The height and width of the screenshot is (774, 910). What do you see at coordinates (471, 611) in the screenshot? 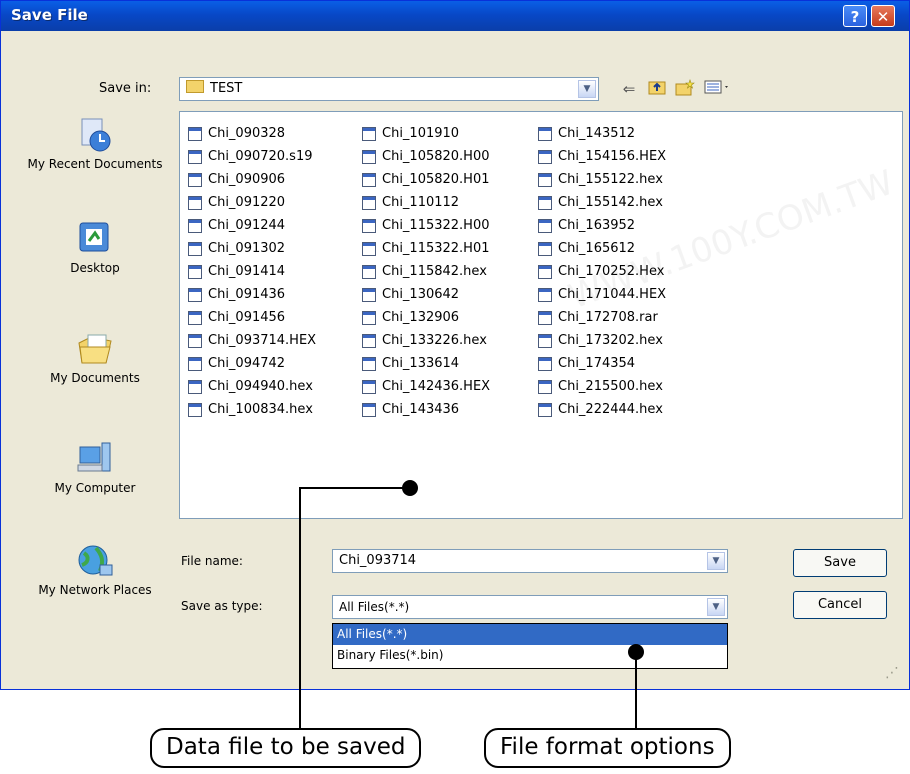
I see `annotation-lines` at bounding box center [471, 611].